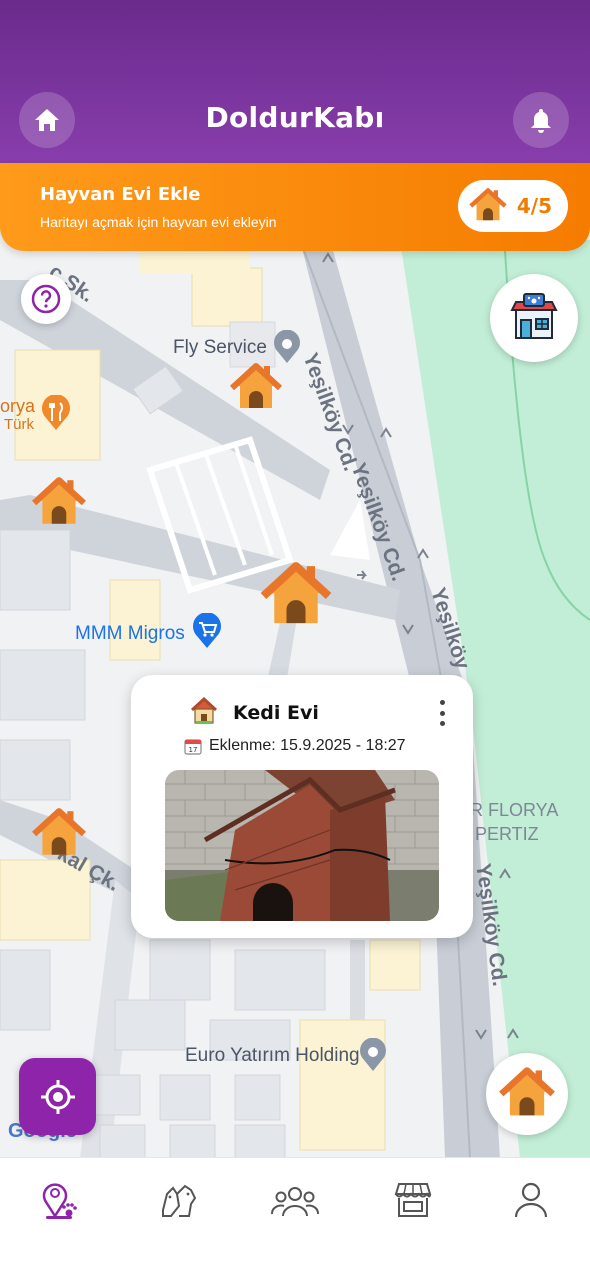 This screenshot has height=1280, width=590. I want to click on notifications-button, so click(541, 120).